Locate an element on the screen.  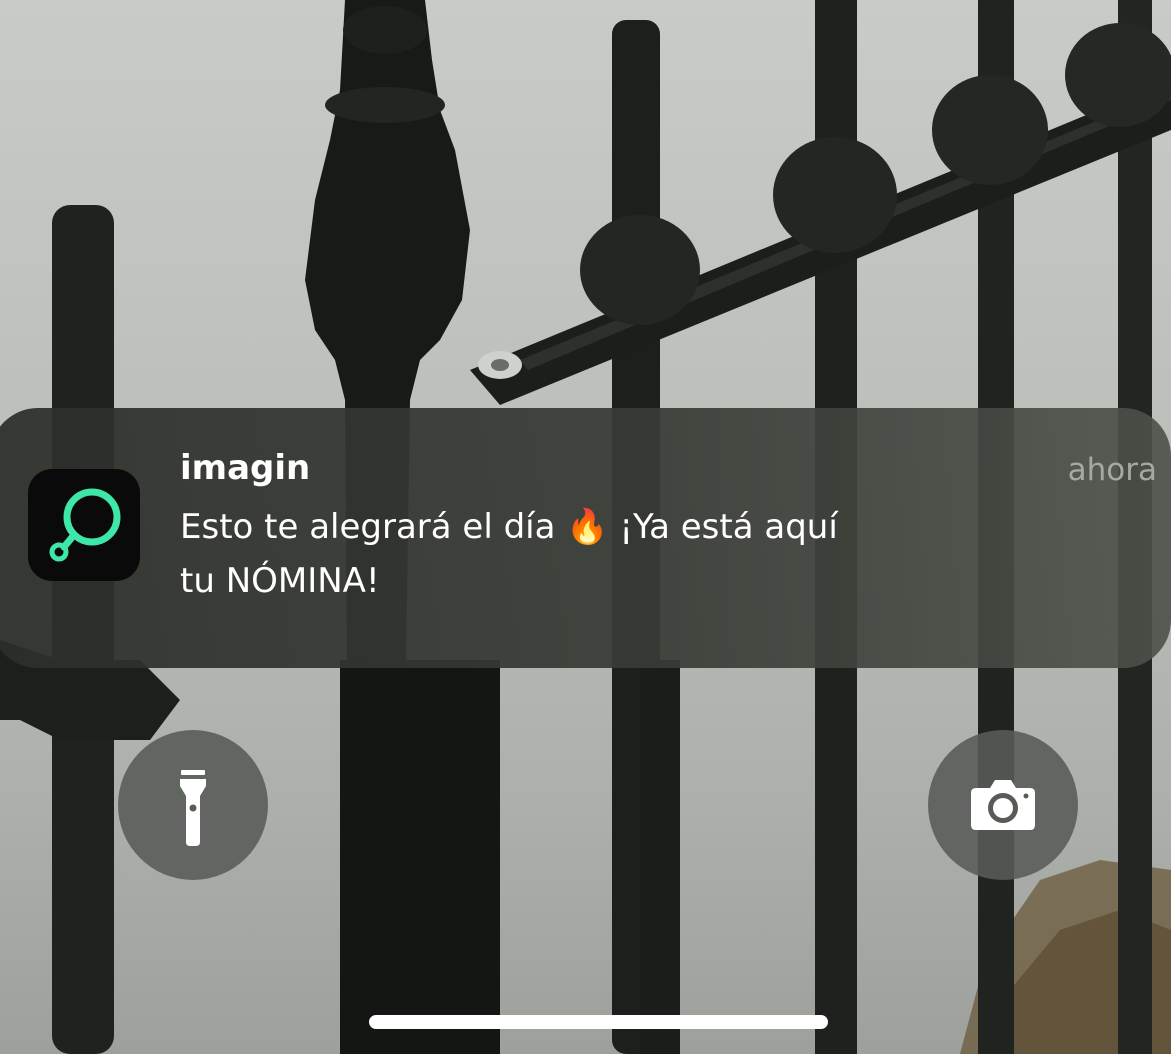
notification-time: ahora is located at coordinates (1112, 470).